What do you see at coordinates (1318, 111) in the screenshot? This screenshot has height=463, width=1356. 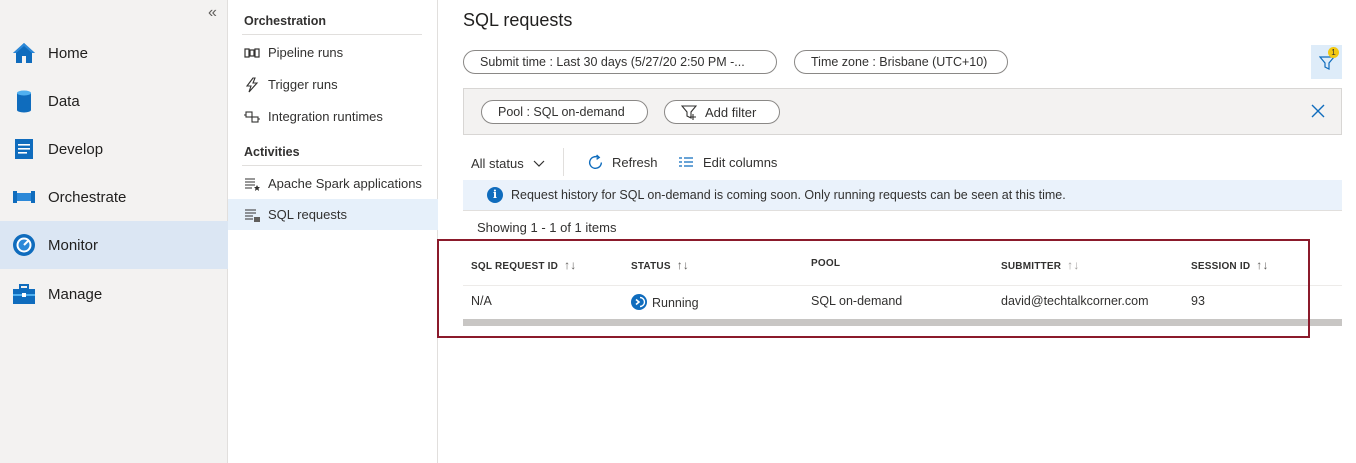 I see `close-icon` at bounding box center [1318, 111].